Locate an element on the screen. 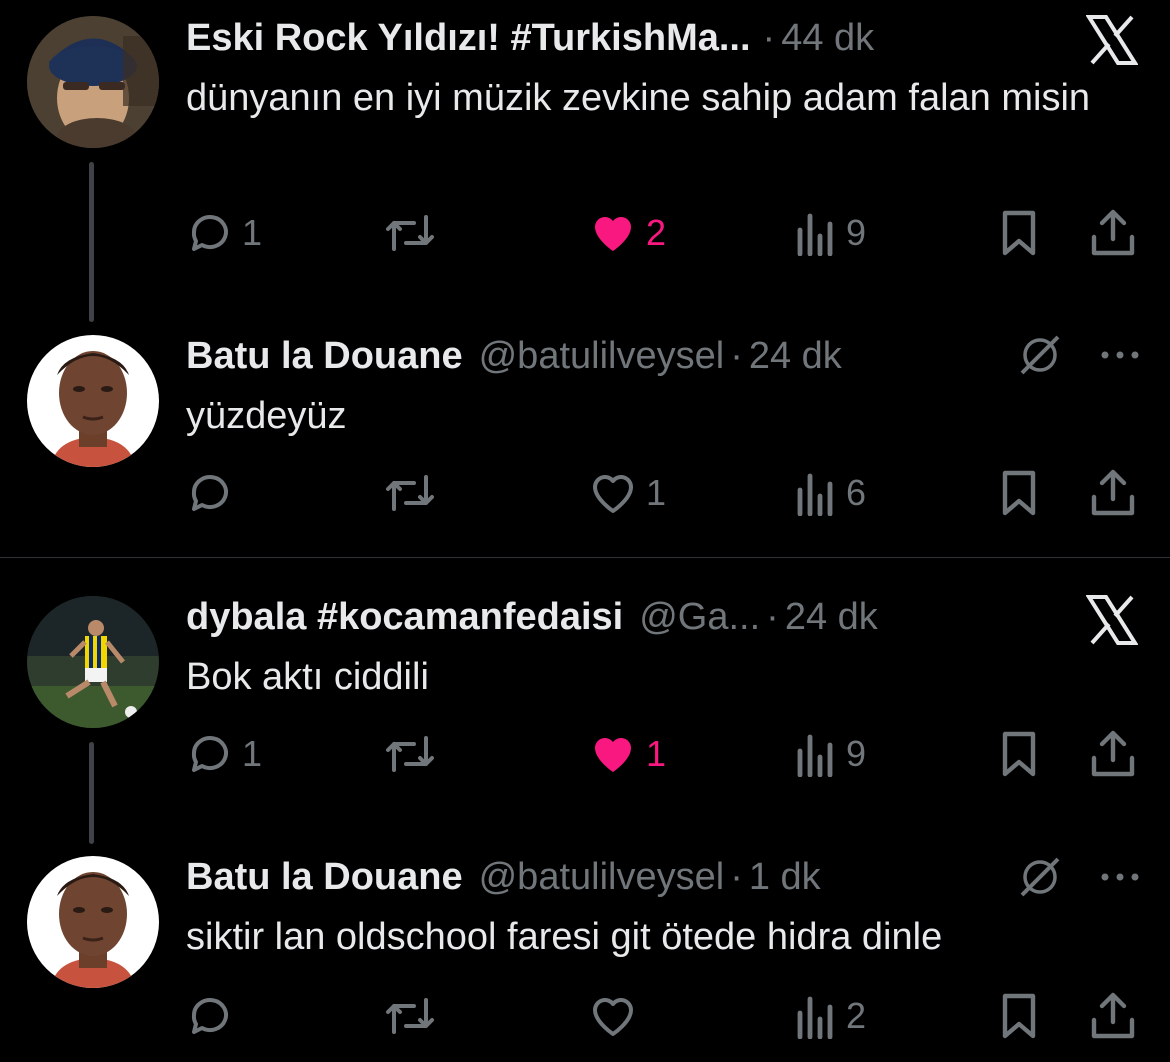 The height and width of the screenshot is (1062, 1170). tweet-header: dybala #kocamanfedaisi @Ga... · 24 dk is located at coordinates (532, 617).